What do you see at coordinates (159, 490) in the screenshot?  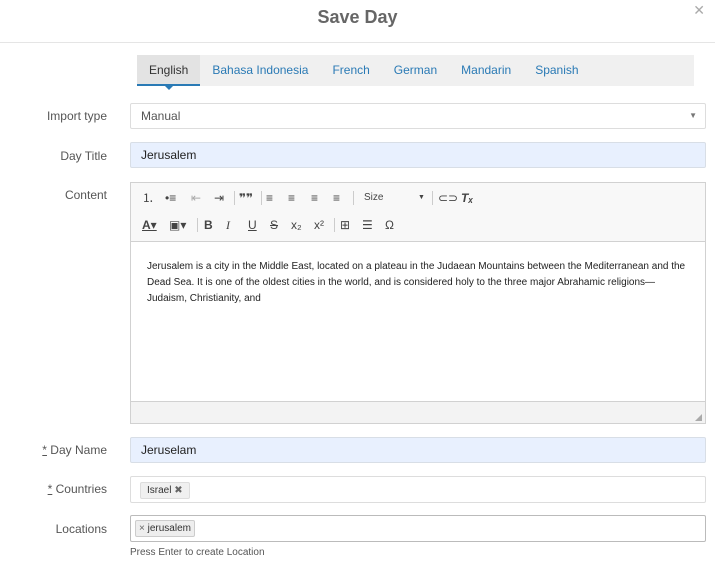 I see `country-tag-label: Israel` at bounding box center [159, 490].